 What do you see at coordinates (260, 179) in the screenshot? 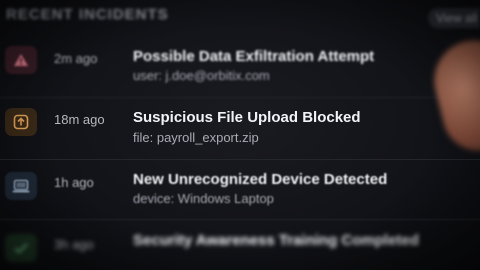
I see `incident-title: New Unrecognized Device Detected` at bounding box center [260, 179].